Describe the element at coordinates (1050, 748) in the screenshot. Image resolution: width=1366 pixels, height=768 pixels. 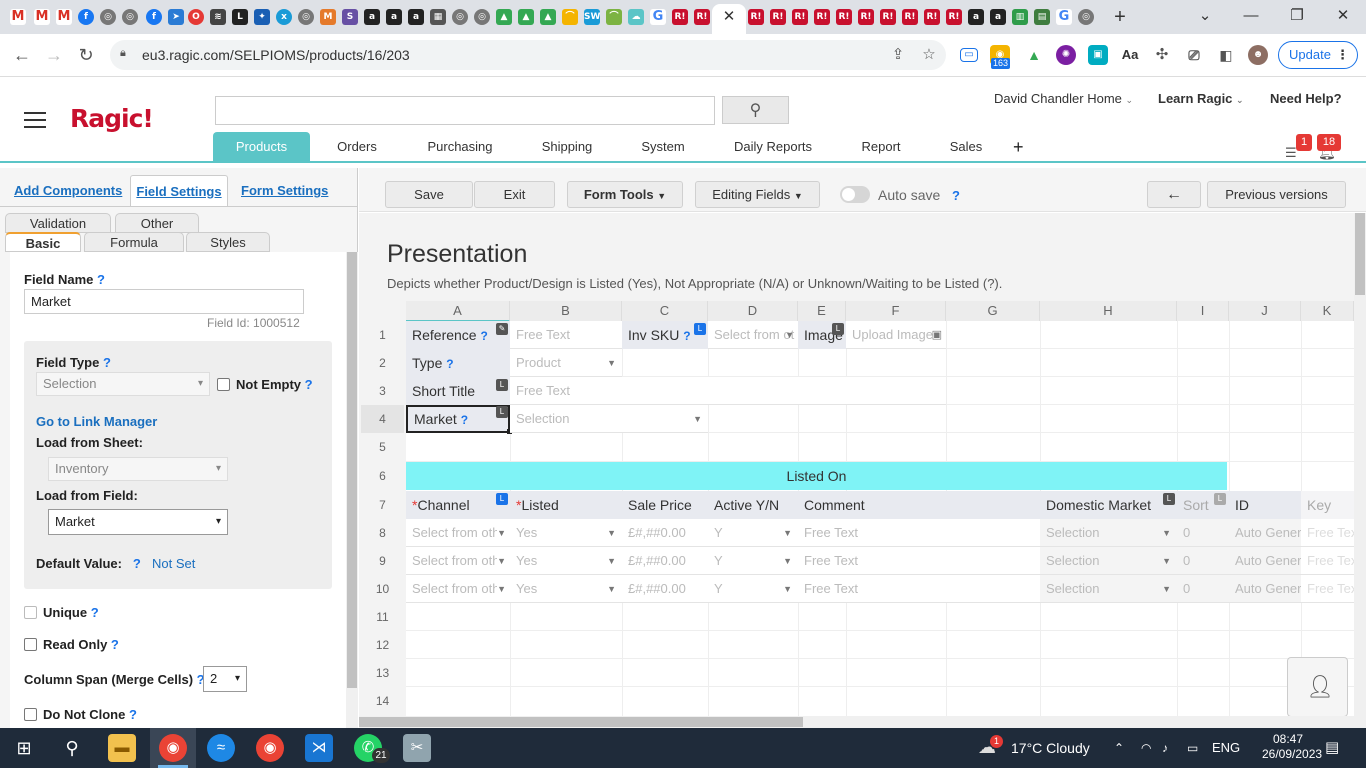
I see `weather-text: 17°C Cloudy` at that location.